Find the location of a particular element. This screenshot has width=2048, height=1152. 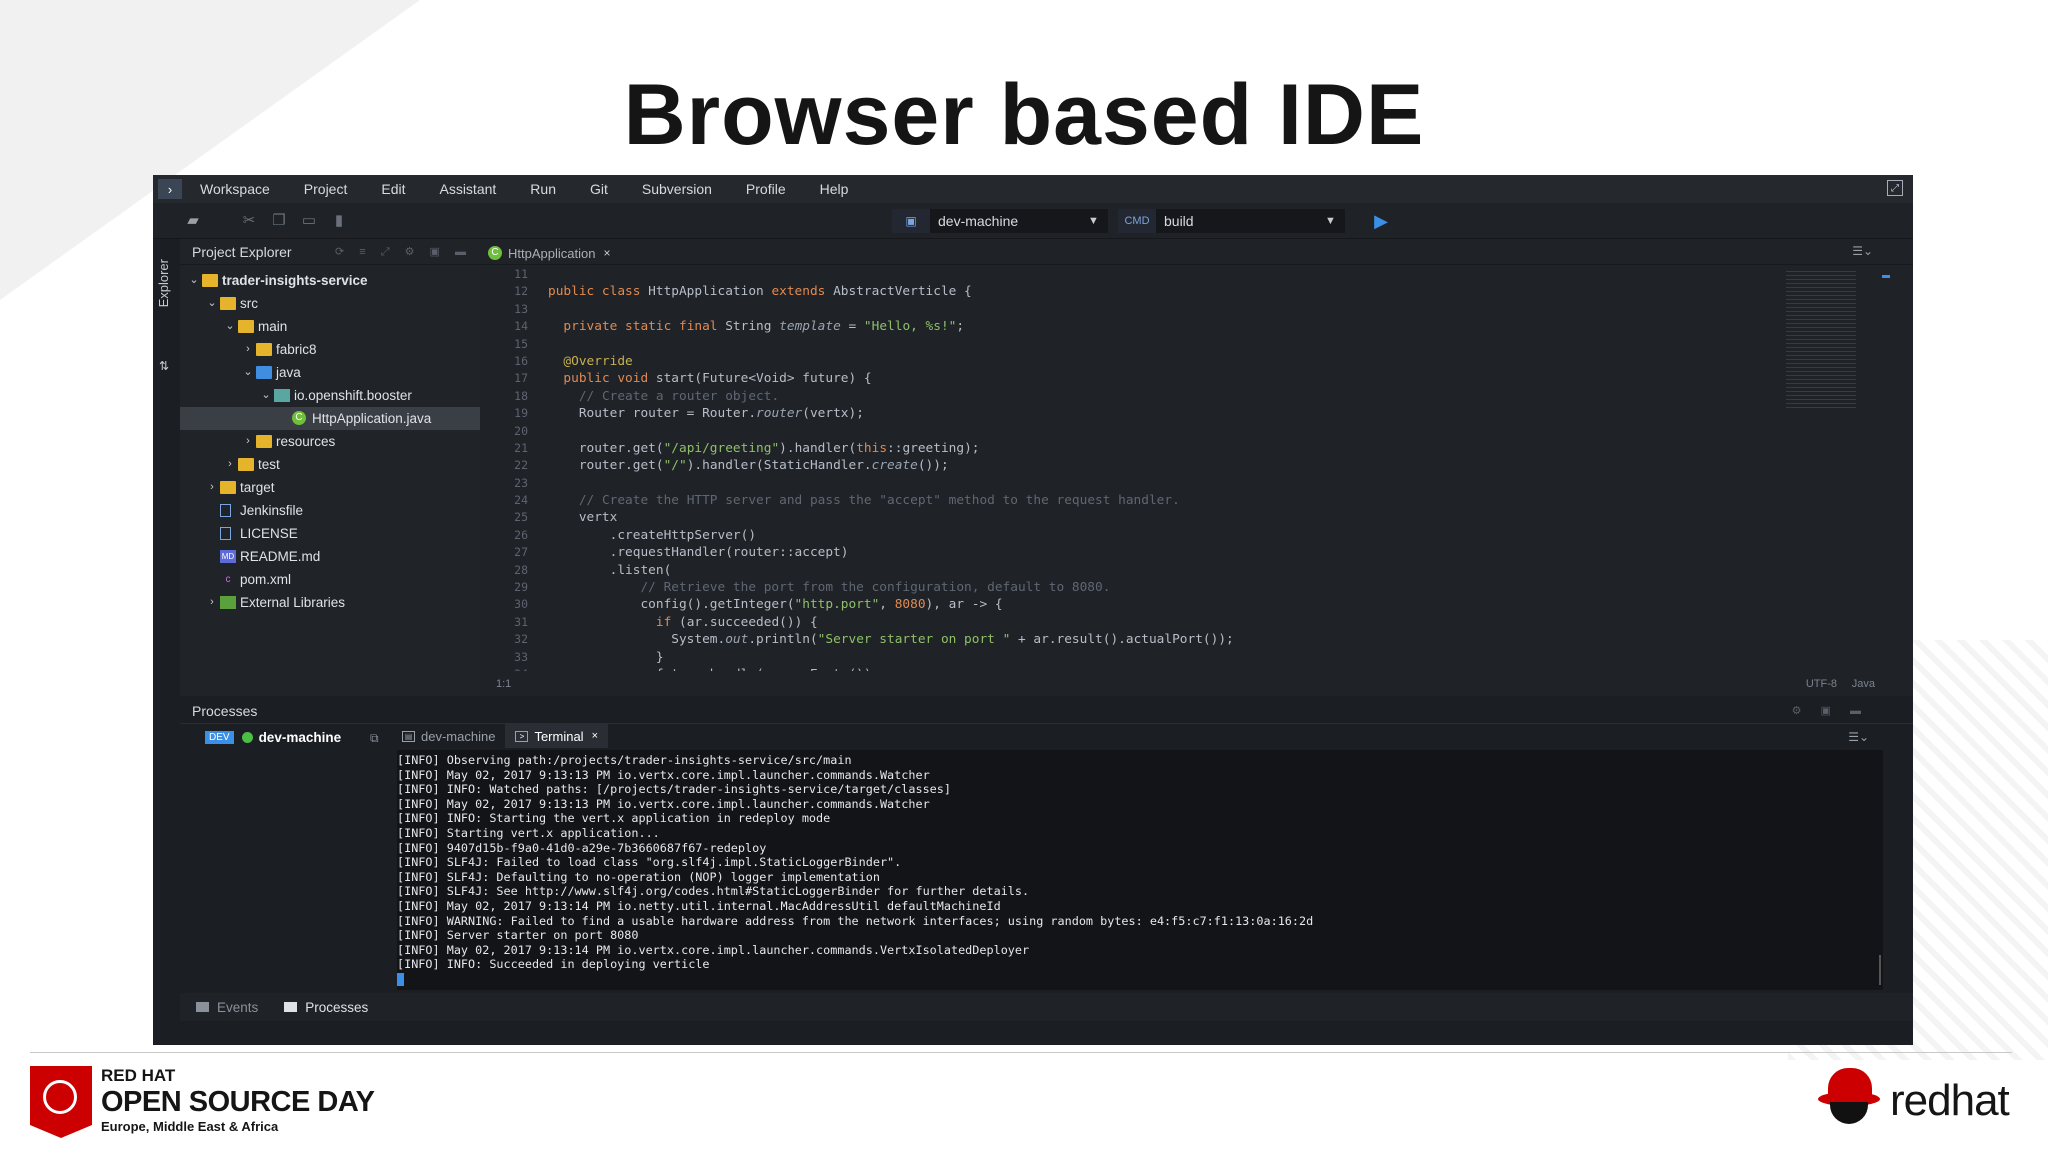

menu-subversion: Subversion is located at coordinates (677, 189).